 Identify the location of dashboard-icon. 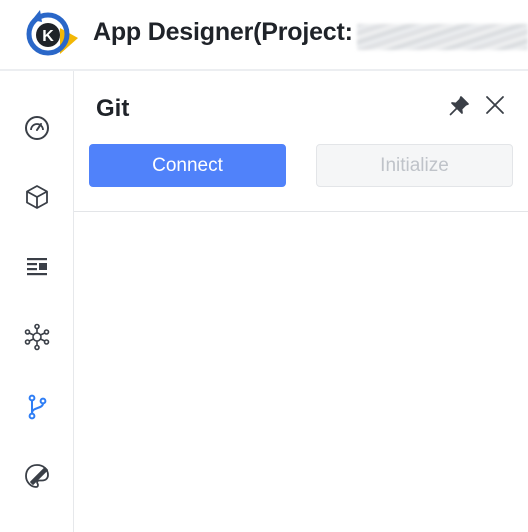
(36, 128).